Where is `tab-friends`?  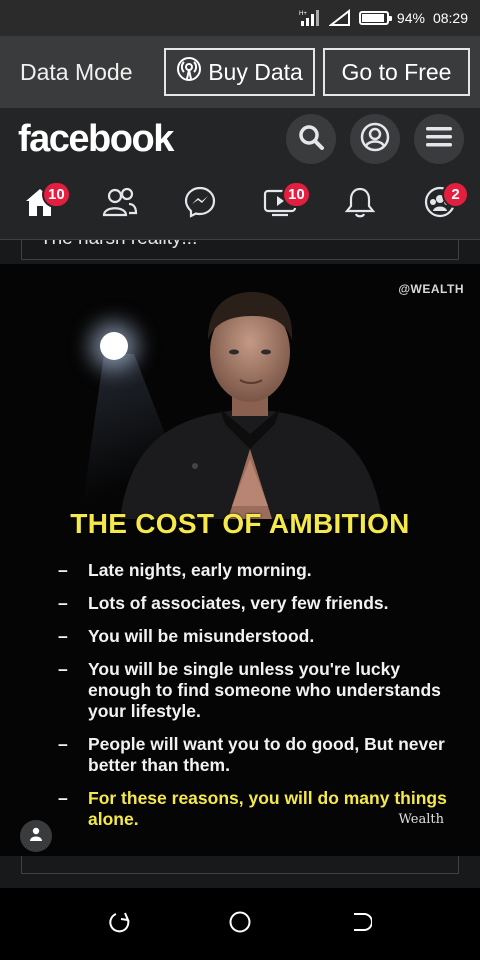 tab-friends is located at coordinates (120, 205).